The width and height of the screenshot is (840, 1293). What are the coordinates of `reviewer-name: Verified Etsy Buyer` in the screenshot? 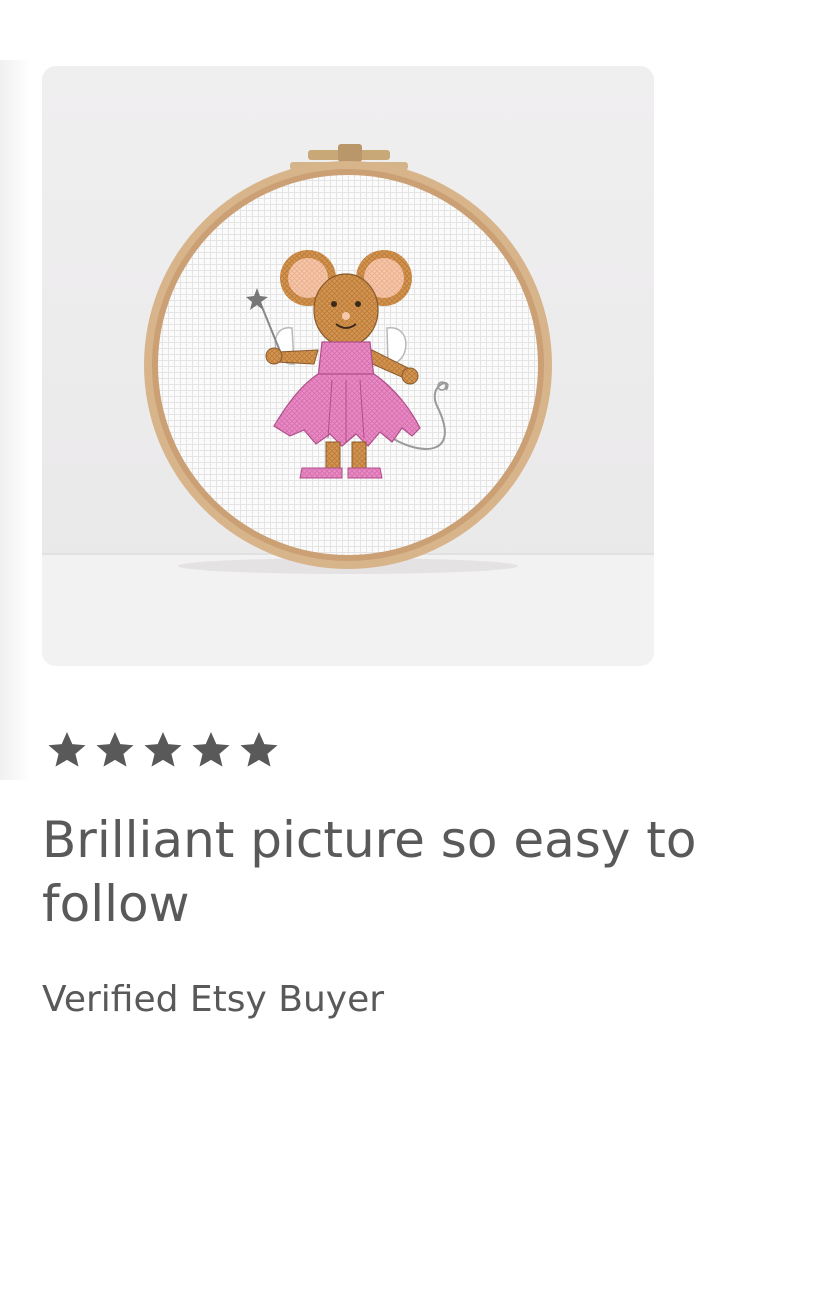 It's located at (213, 999).